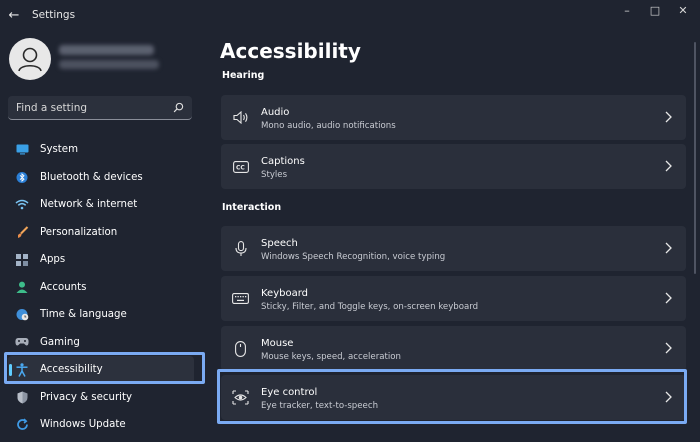  I want to click on sidebar-item-label: Gaming, so click(60, 342).